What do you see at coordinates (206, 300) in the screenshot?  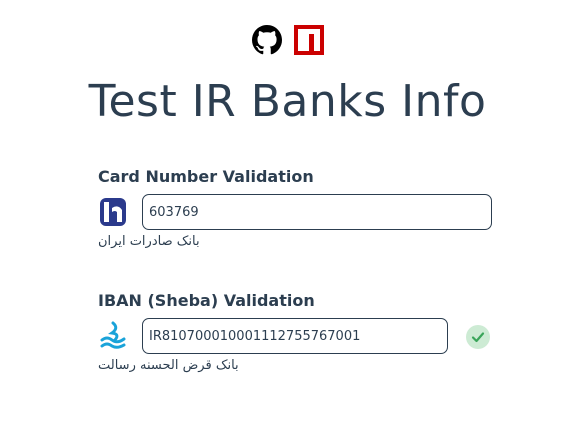 I see `iban-label: IBAN (Sheba) Validation` at bounding box center [206, 300].